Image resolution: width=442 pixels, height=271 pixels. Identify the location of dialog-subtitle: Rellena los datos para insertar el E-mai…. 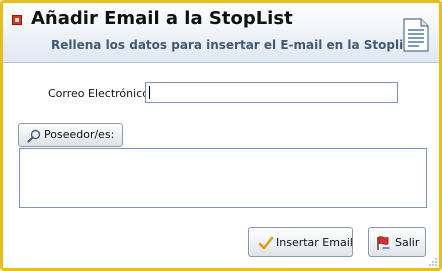
(234, 45).